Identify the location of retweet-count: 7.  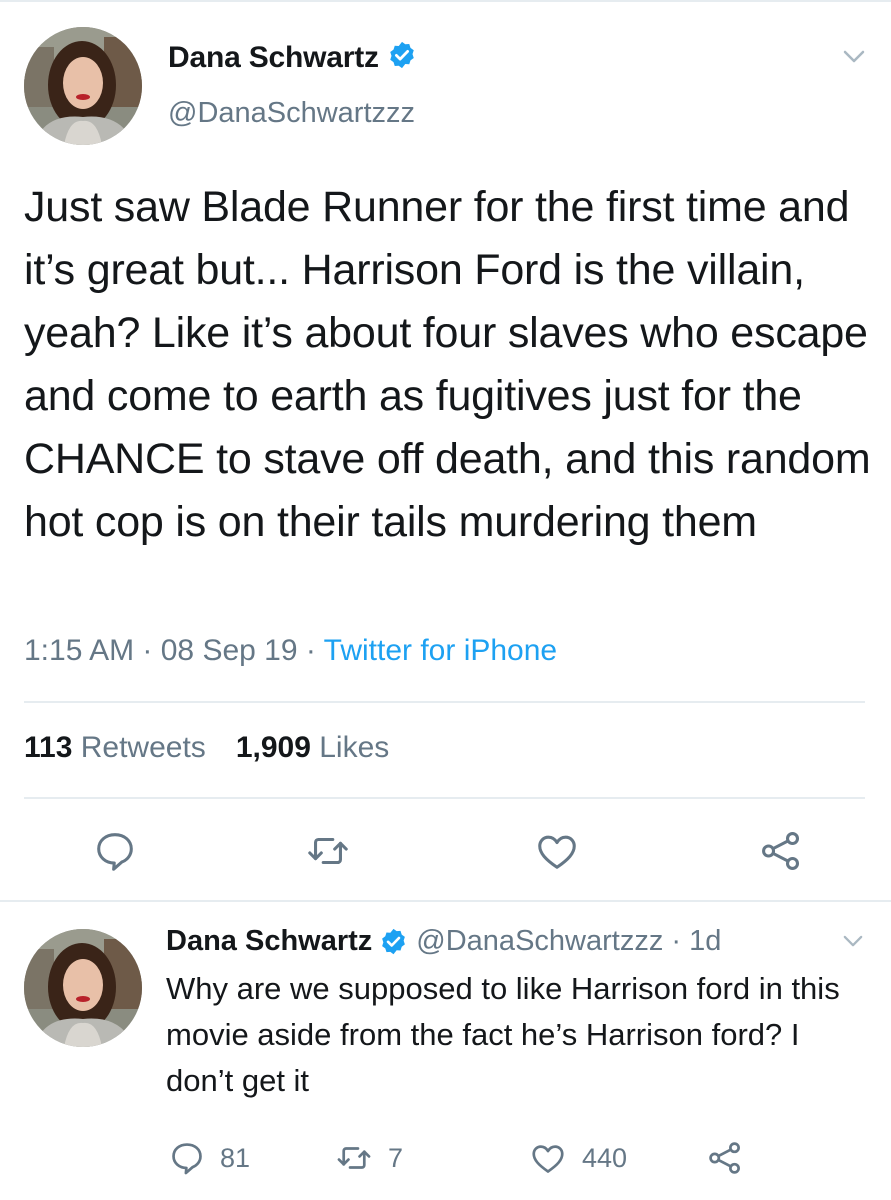
(396, 1157).